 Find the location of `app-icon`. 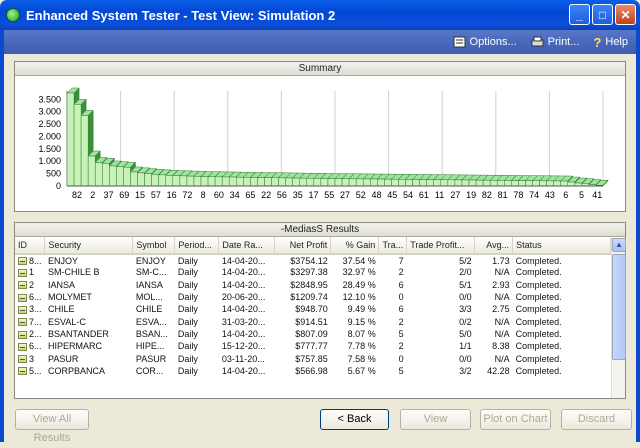

app-icon is located at coordinates (13, 15).